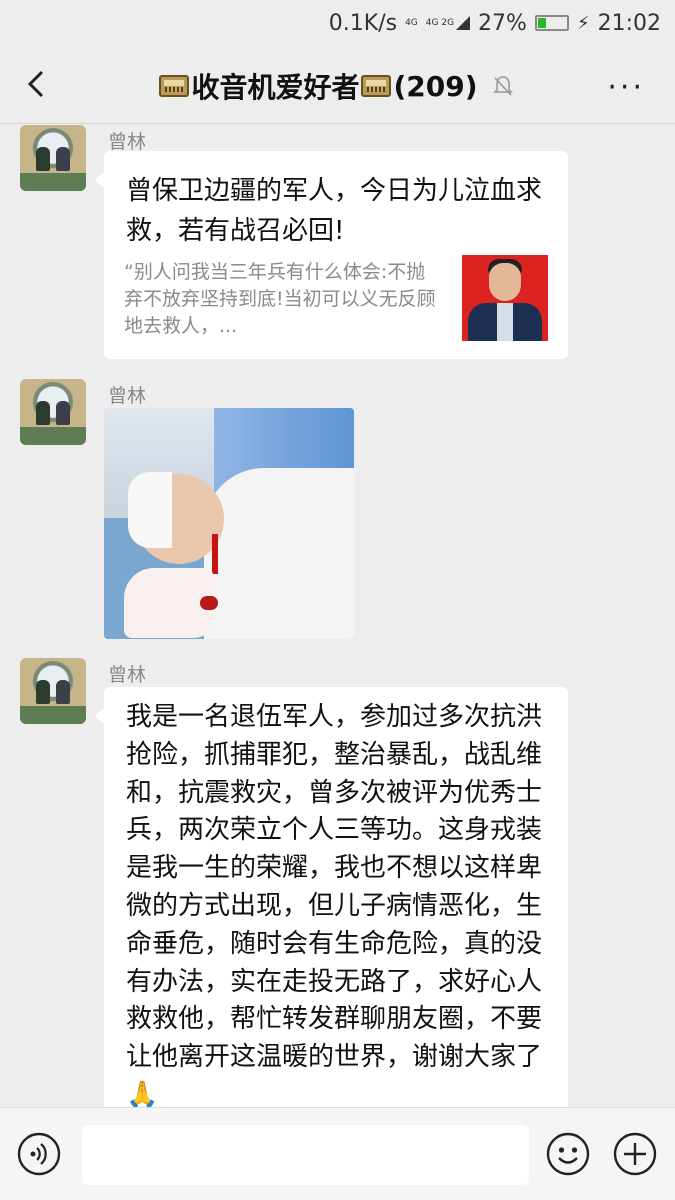 The width and height of the screenshot is (675, 1200). I want to click on member-count: (209), so click(435, 86).